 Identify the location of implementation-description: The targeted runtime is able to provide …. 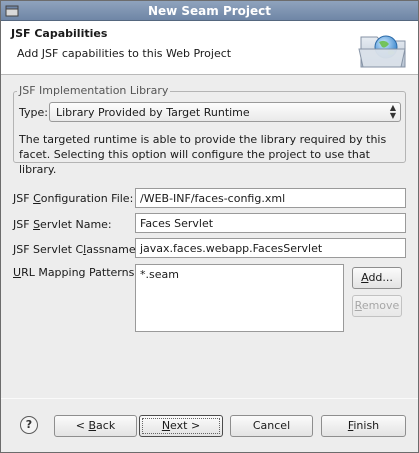
(203, 154).